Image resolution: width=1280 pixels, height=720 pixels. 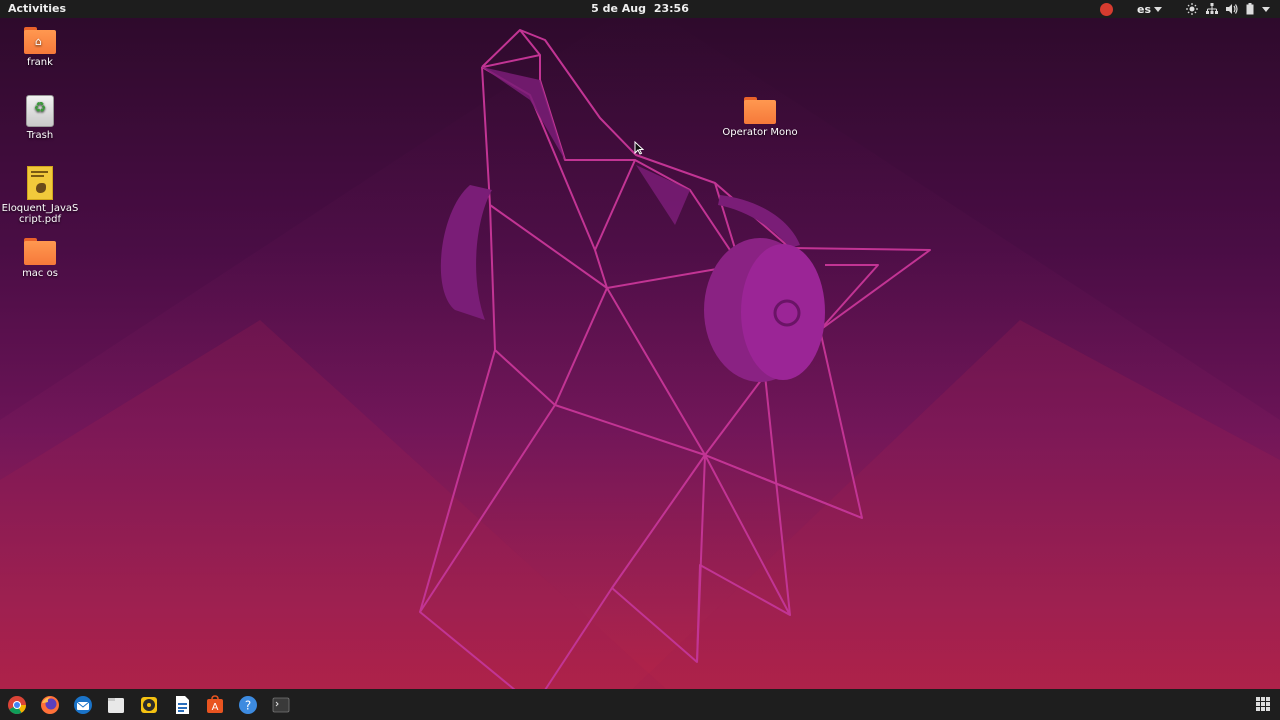 What do you see at coordinates (1266, 9) in the screenshot?
I see `system-menu-chevron-down-icon` at bounding box center [1266, 9].